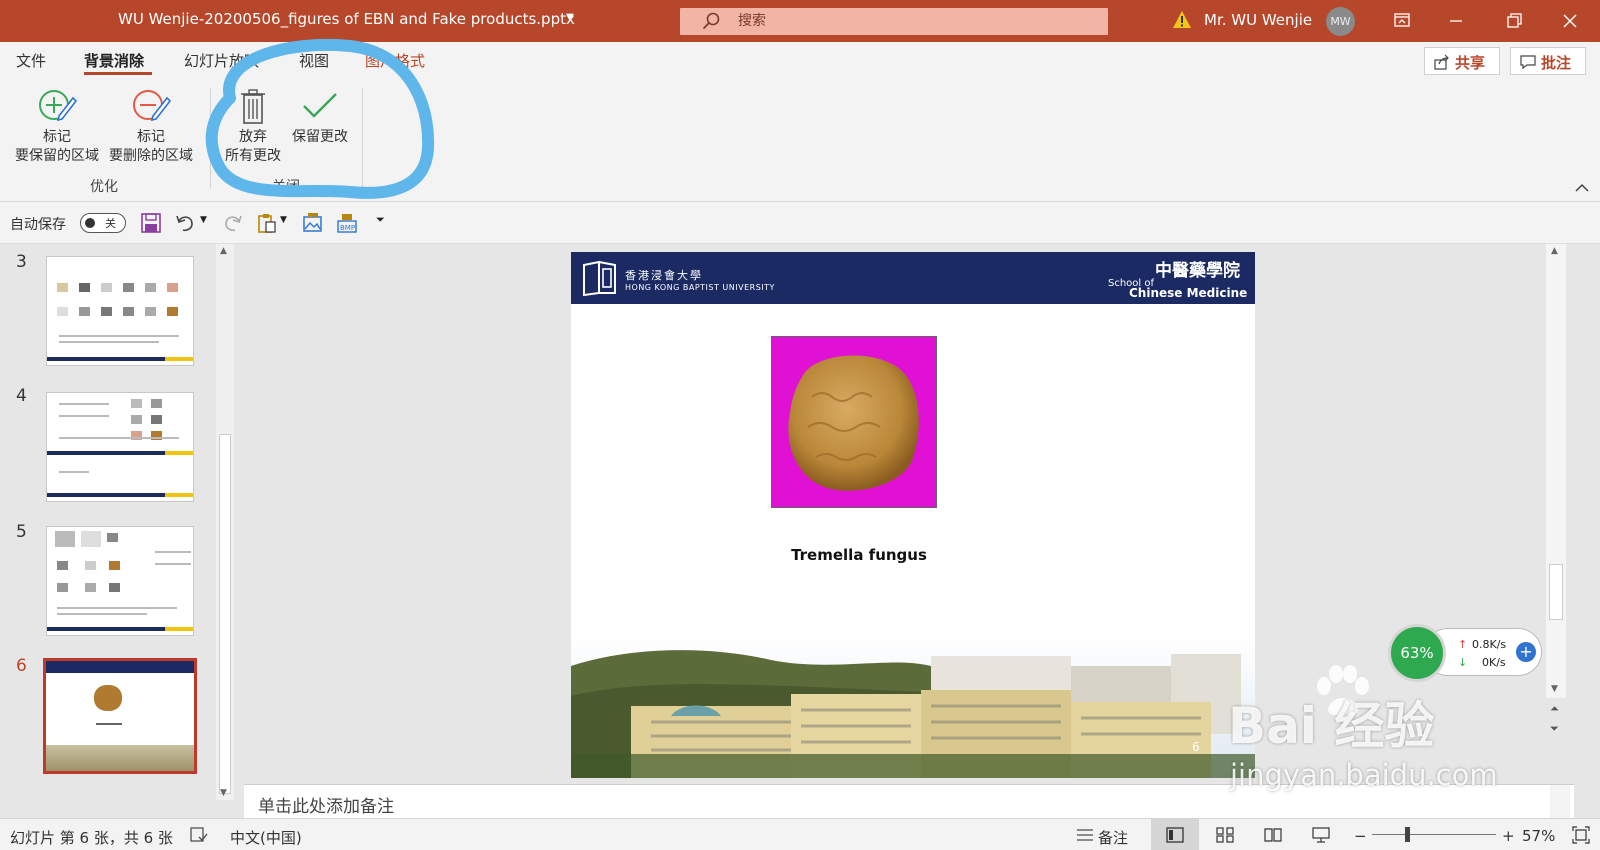 Image resolution: width=1600 pixels, height=850 pixels. Describe the element at coordinates (253, 126) in the screenshot. I see `discard-all-changes-button: 放弃 所有更改` at that location.